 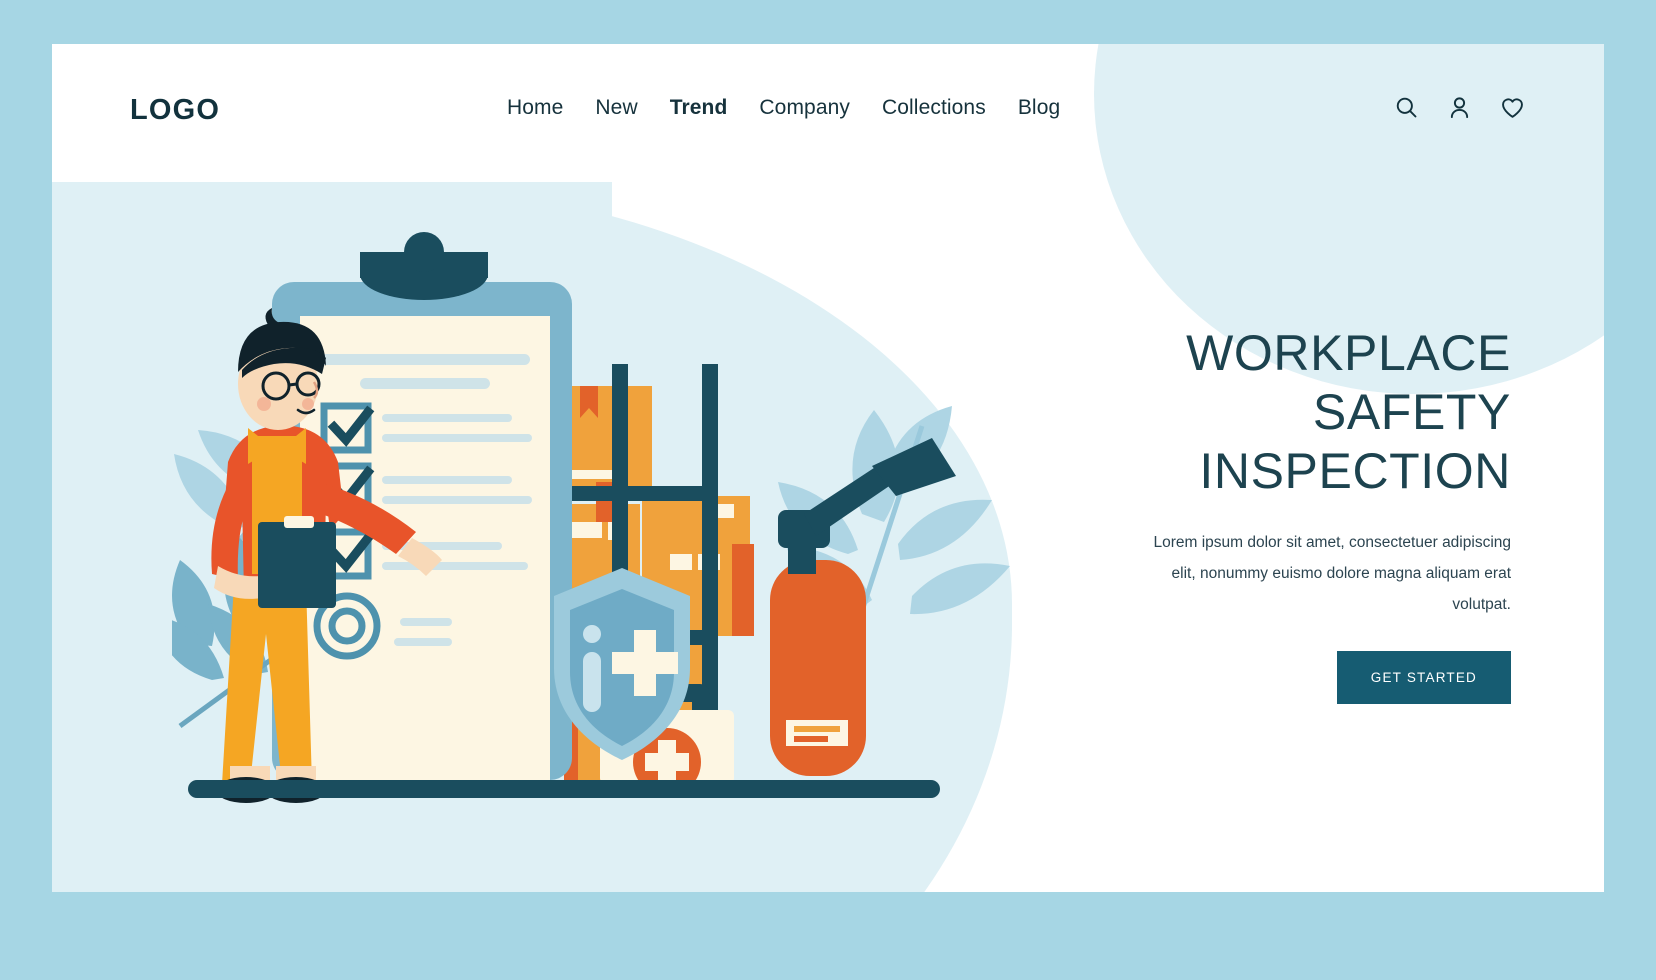 I want to click on favorite-icon, so click(x=1512, y=107).